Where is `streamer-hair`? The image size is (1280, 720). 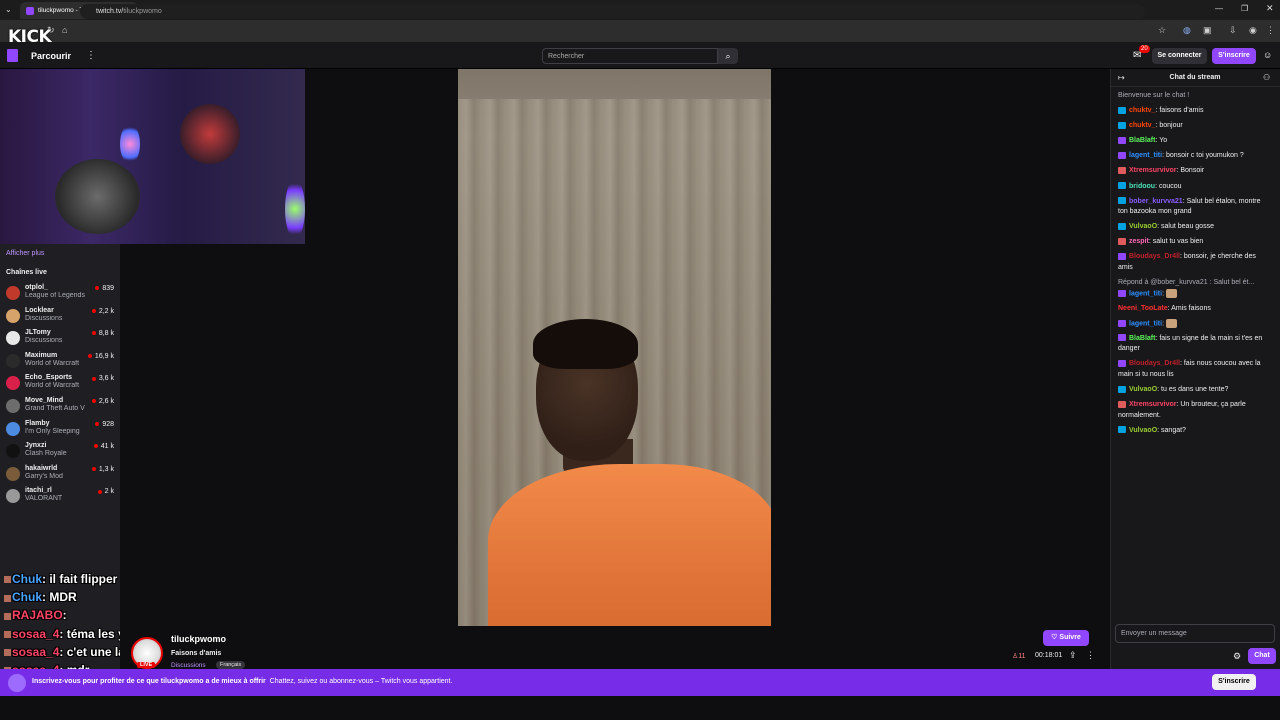
streamer-hair is located at coordinates (585, 344).